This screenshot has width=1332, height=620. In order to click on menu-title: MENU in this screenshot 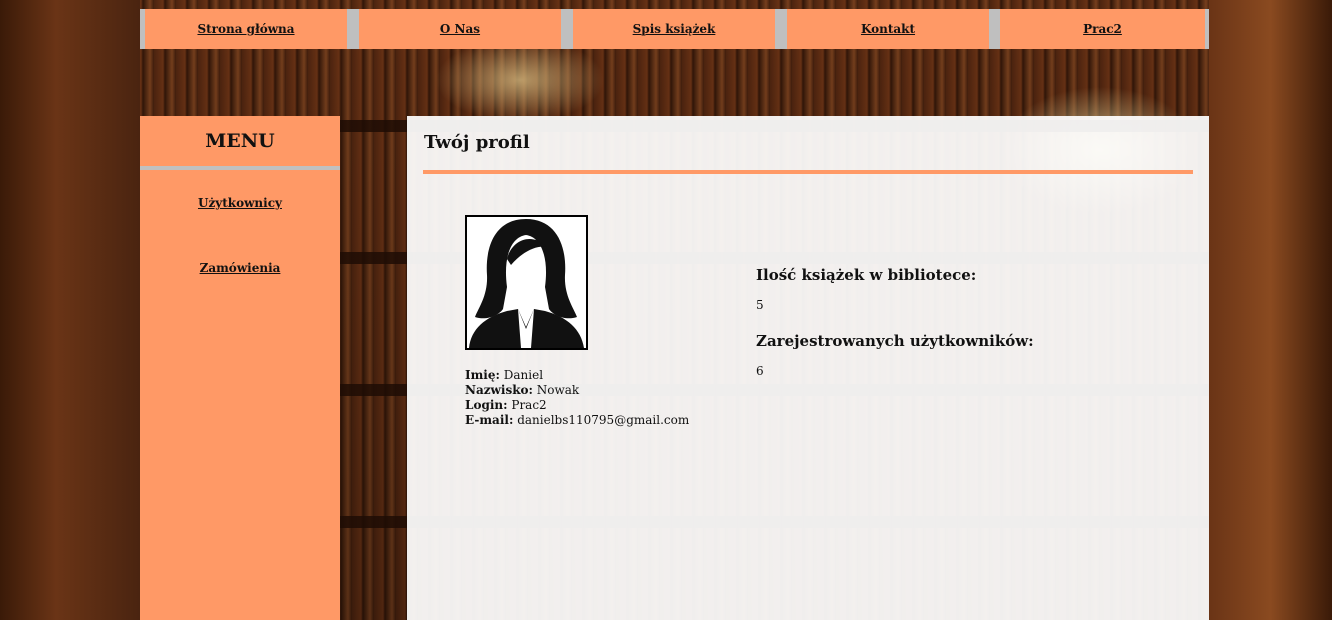, I will do `click(240, 143)`.